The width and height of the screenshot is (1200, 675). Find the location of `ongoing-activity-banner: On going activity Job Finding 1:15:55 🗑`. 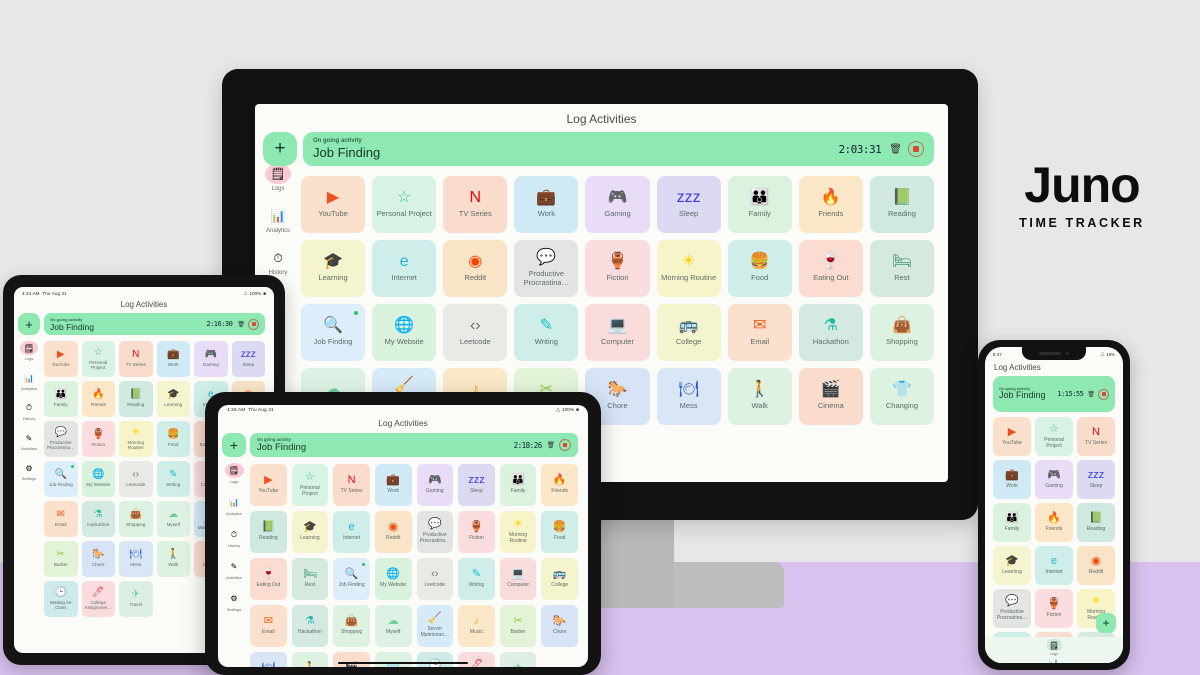

ongoing-activity-banner: On going activity Job Finding 1:15:55 🗑 is located at coordinates (1054, 394).